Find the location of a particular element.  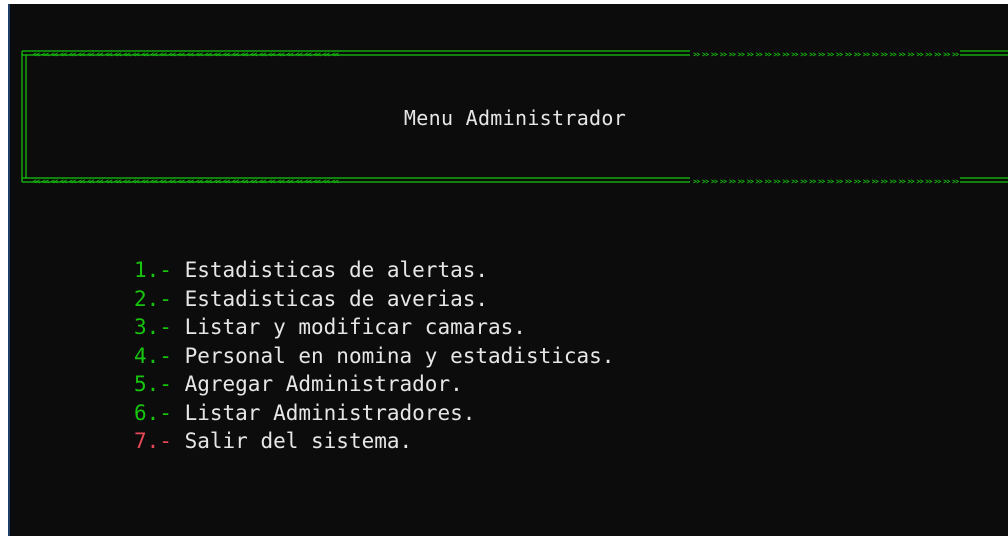

menu-item-label: Listar Administradores. is located at coordinates (323, 412).